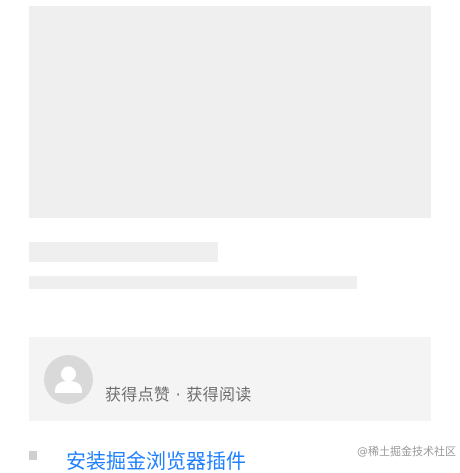 The width and height of the screenshot is (460, 473). I want to click on install-extension-link: 安装掘金浏览器插件, so click(156, 461).